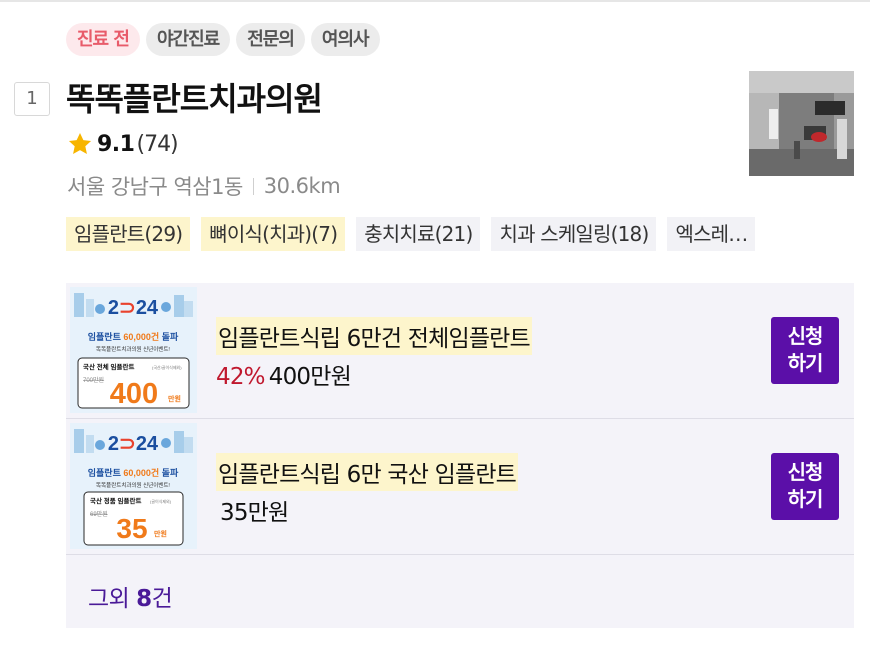 The height and width of the screenshot is (668, 870). I want to click on svg-text: 69만원, so click(99, 514).